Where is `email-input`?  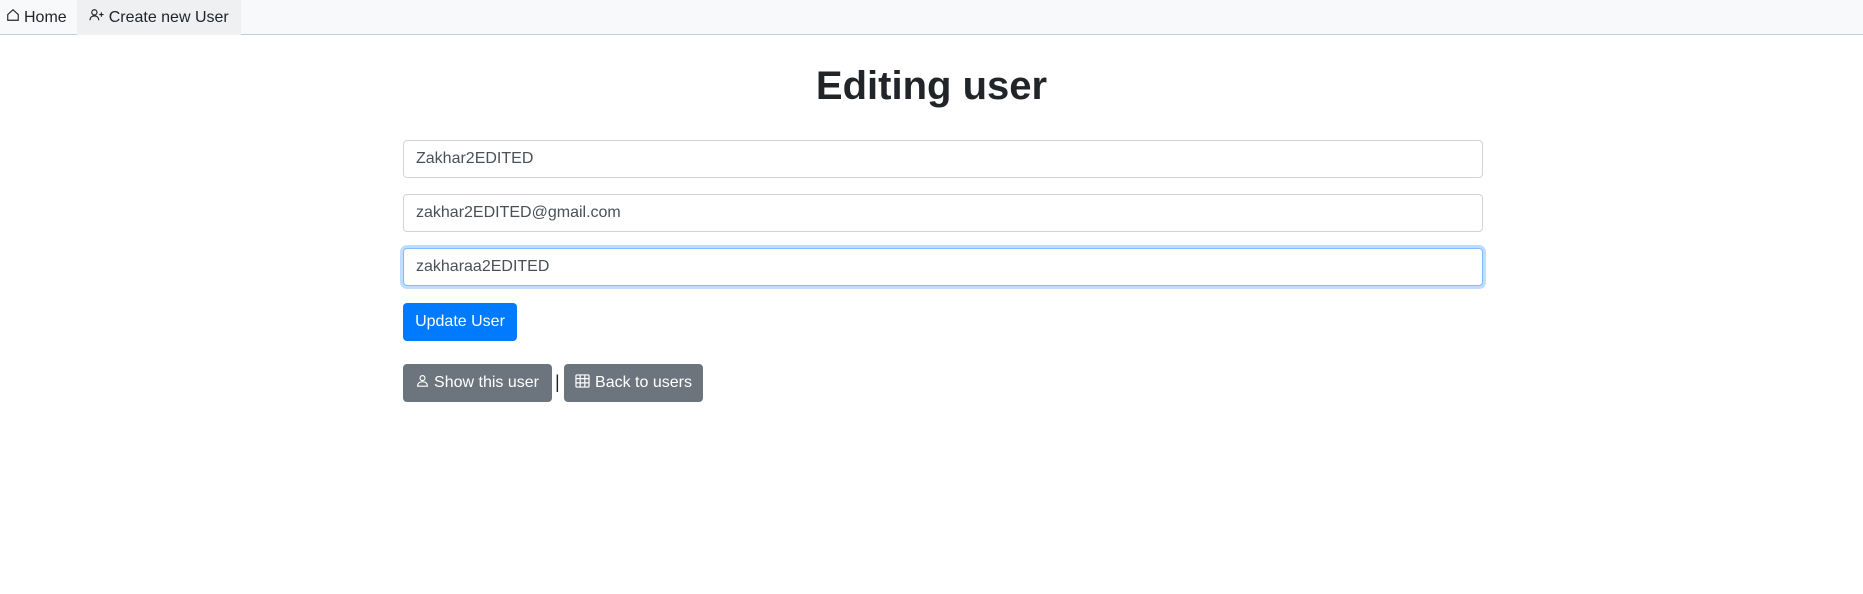
email-input is located at coordinates (943, 213).